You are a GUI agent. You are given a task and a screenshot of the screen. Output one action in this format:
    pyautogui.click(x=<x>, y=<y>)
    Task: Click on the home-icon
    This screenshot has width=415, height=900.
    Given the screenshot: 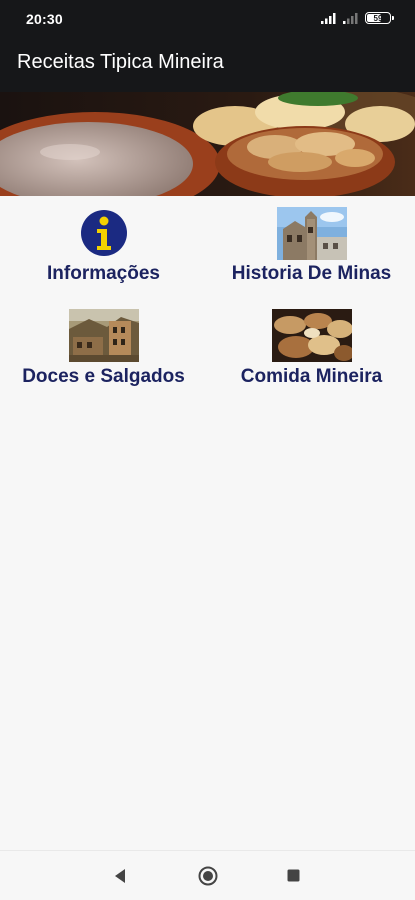 What is the action you would take?
    pyautogui.click(x=208, y=876)
    